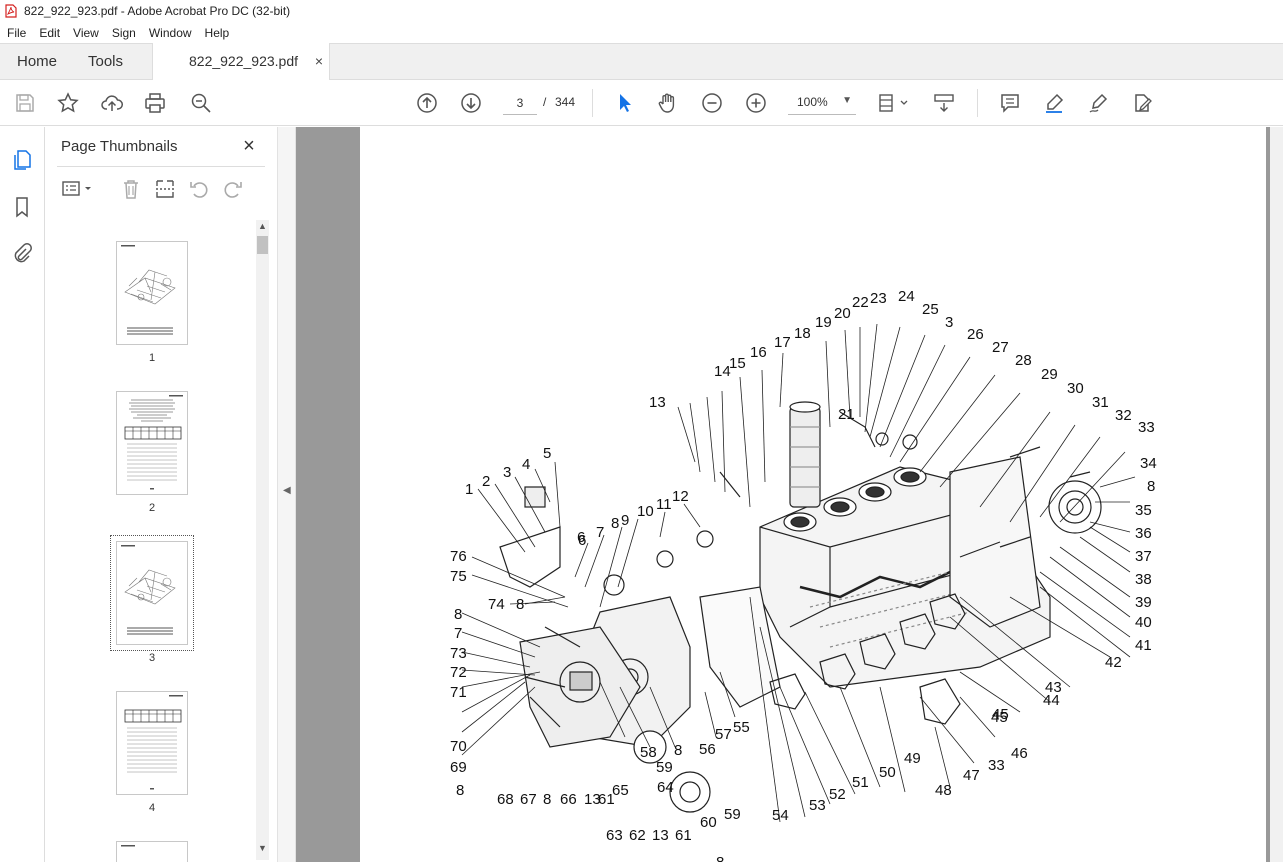  Describe the element at coordinates (155, 103) in the screenshot. I see `print-icon` at that location.